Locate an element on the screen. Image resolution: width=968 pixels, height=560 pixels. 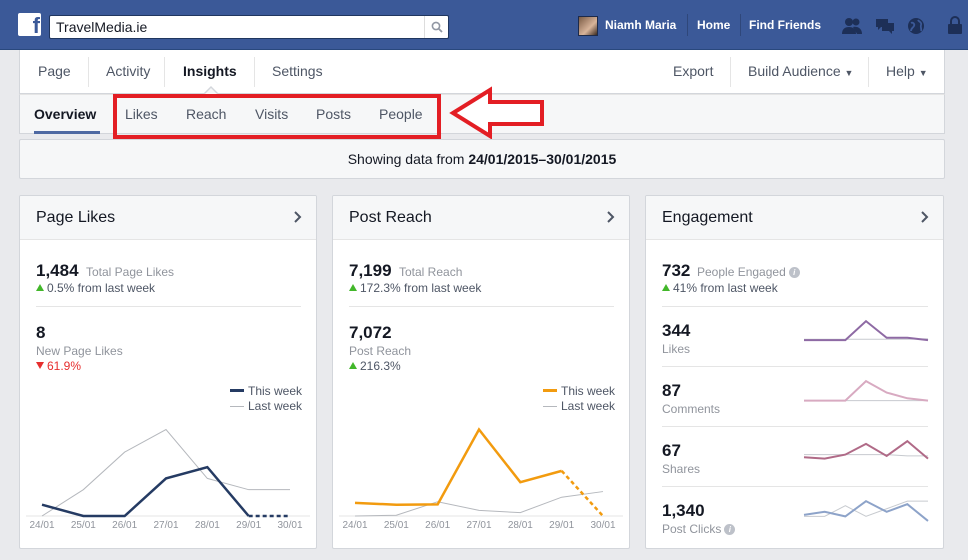
total-reach-value: 7,199 is located at coordinates (370, 270).